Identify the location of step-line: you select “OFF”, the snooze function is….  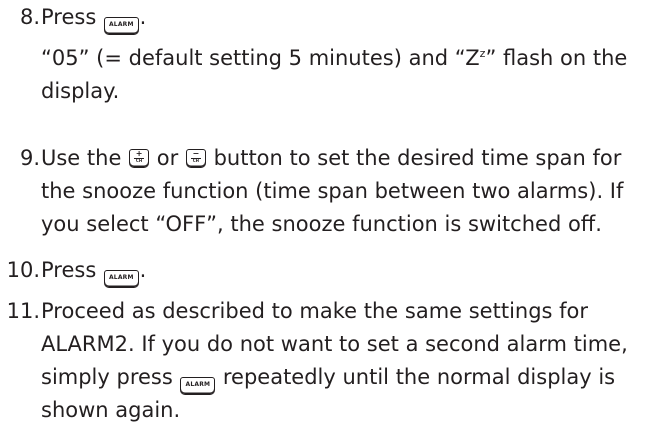
(321, 224).